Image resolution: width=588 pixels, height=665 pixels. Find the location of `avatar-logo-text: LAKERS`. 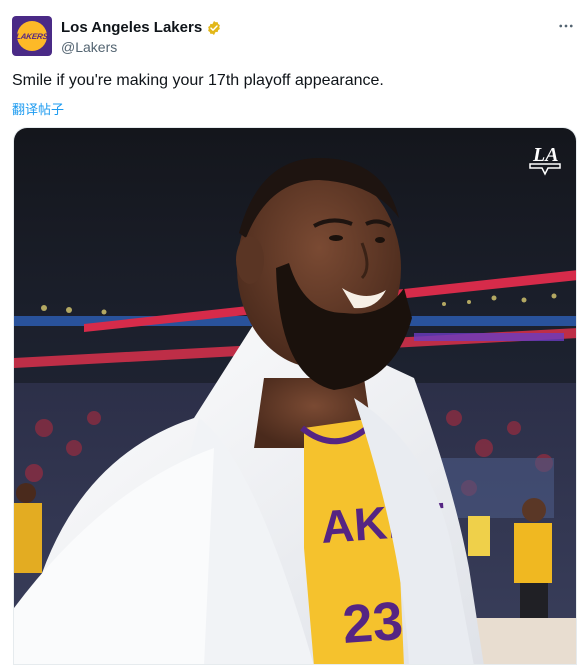

avatar-logo-text: LAKERS is located at coordinates (32, 36).